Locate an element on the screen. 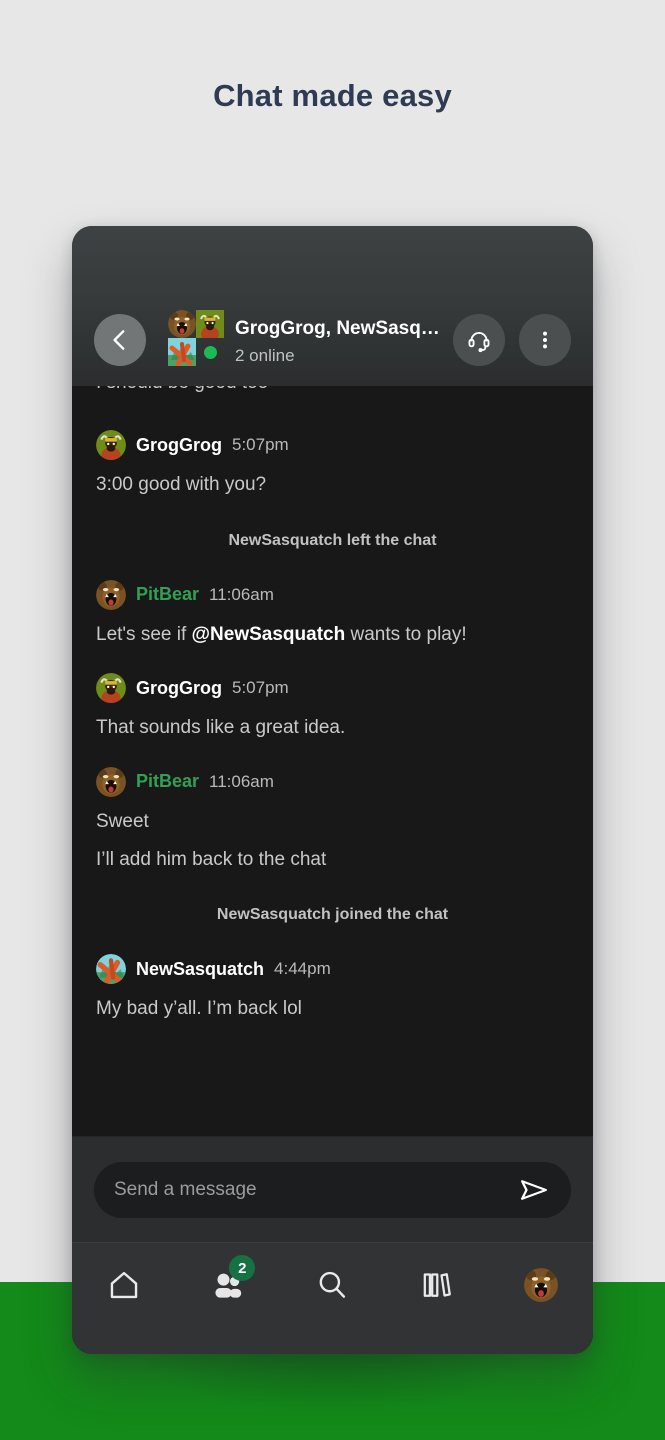 This screenshot has height=1440, width=665. send-button is located at coordinates (534, 1190).